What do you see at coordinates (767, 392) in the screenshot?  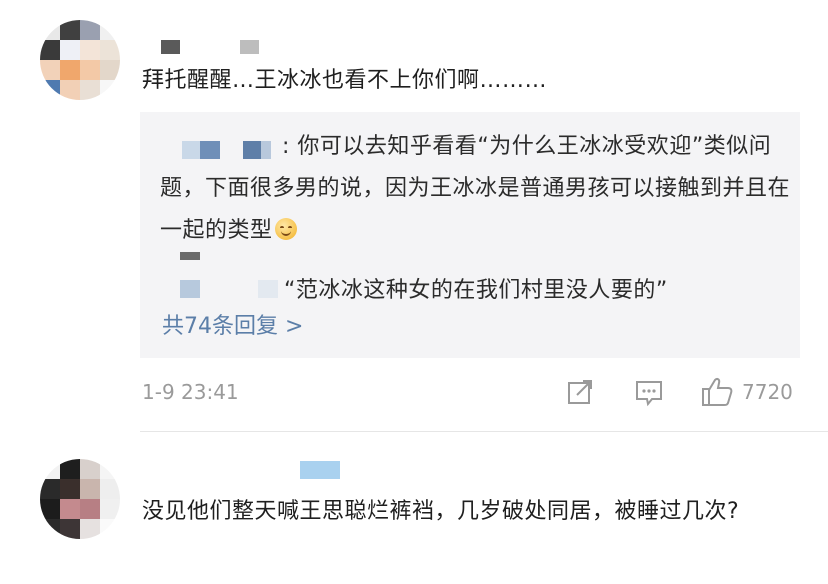 I see `like-count: 7720` at bounding box center [767, 392].